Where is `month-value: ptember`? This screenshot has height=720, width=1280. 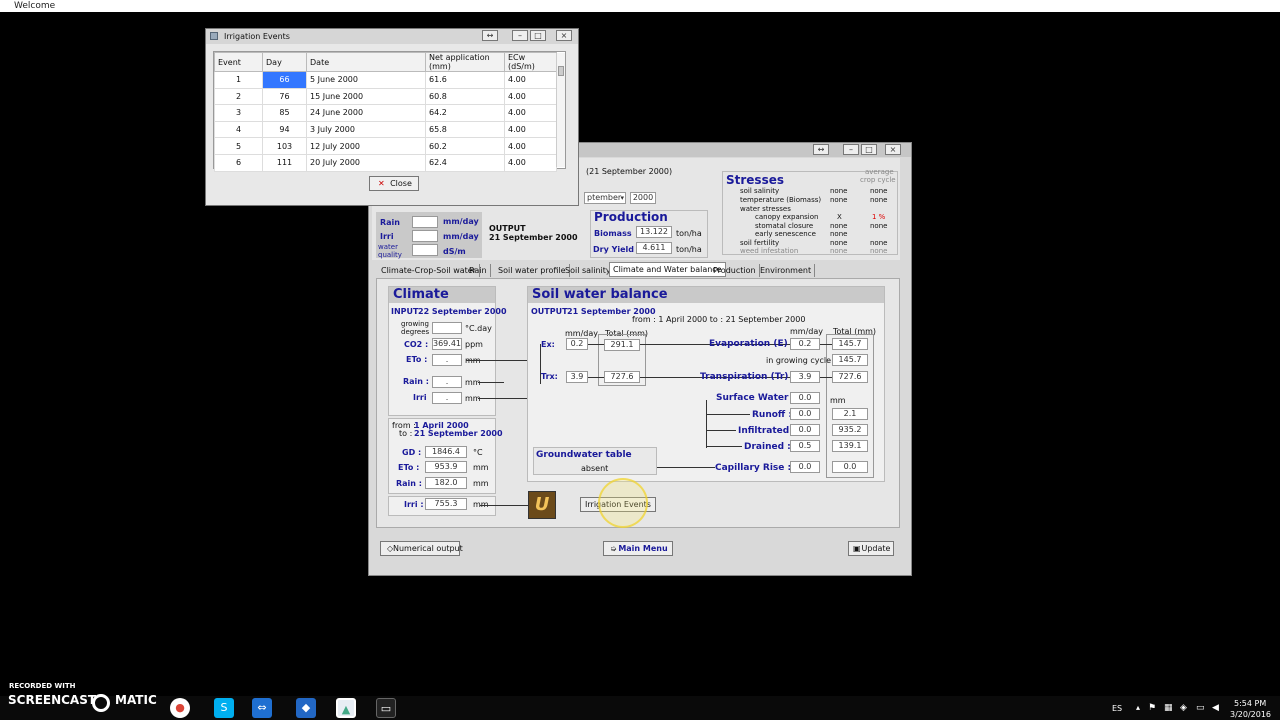 month-value: ptember is located at coordinates (604, 197).